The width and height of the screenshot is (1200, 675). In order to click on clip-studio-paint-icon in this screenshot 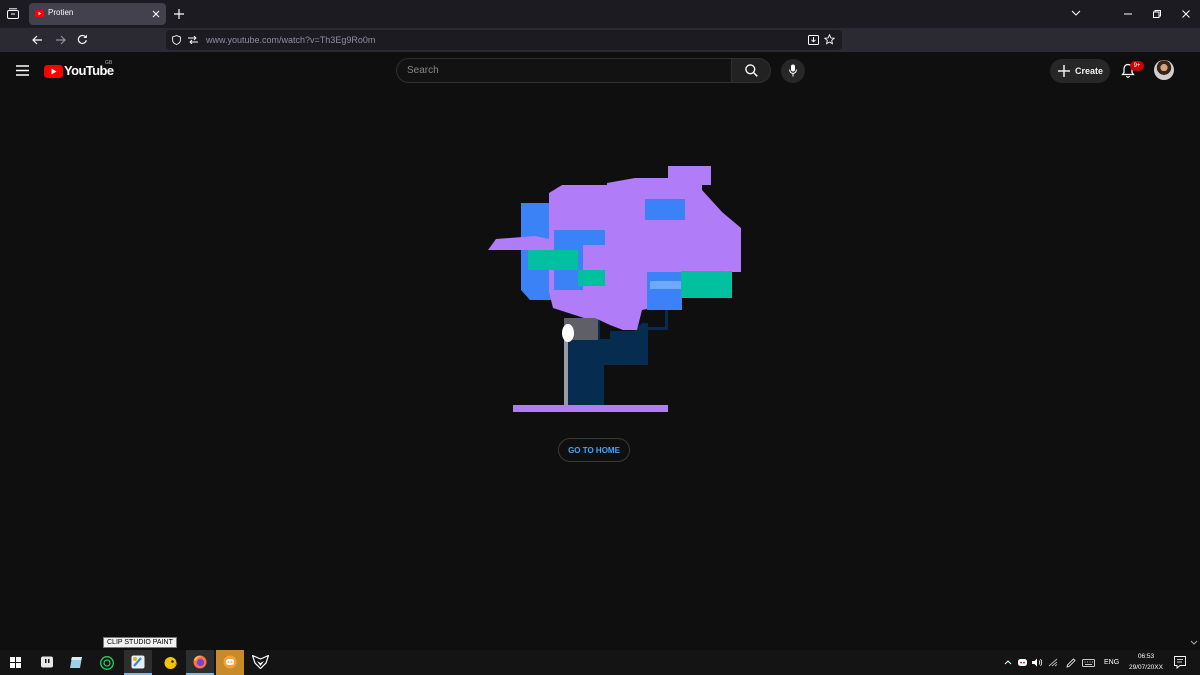, I will do `click(138, 662)`.